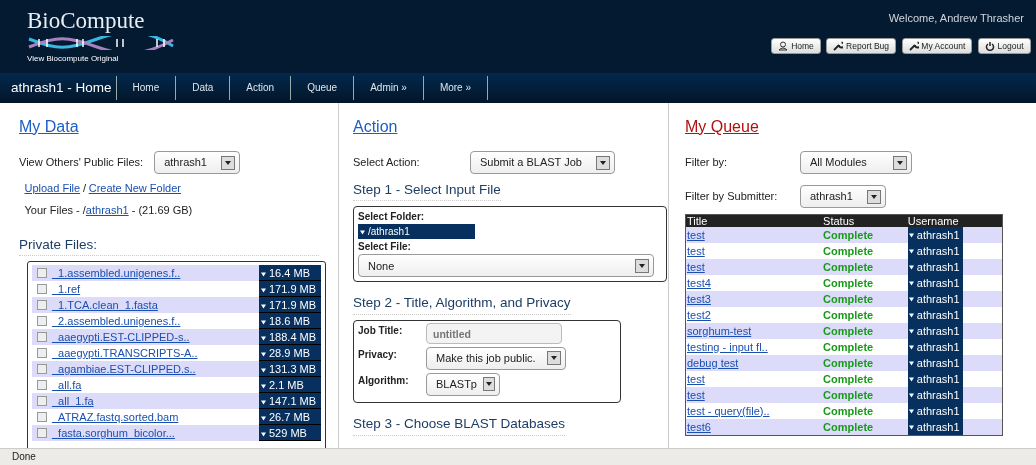 The width and height of the screenshot is (1036, 465). I want to click on upload-file-link: Upload File, so click(52, 187).